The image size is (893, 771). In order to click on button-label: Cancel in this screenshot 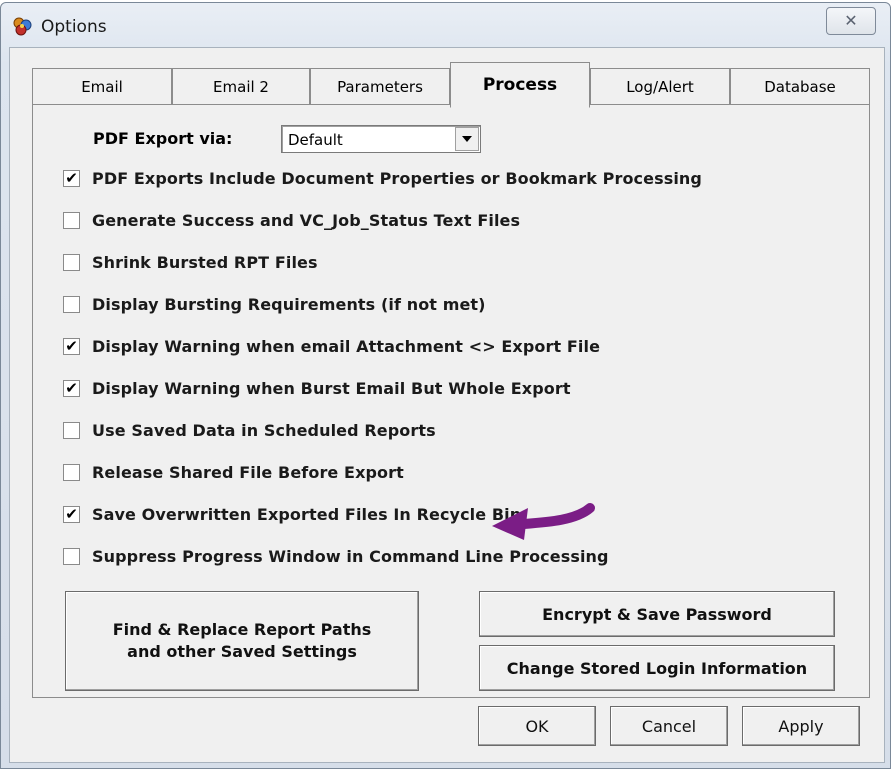, I will do `click(669, 726)`.